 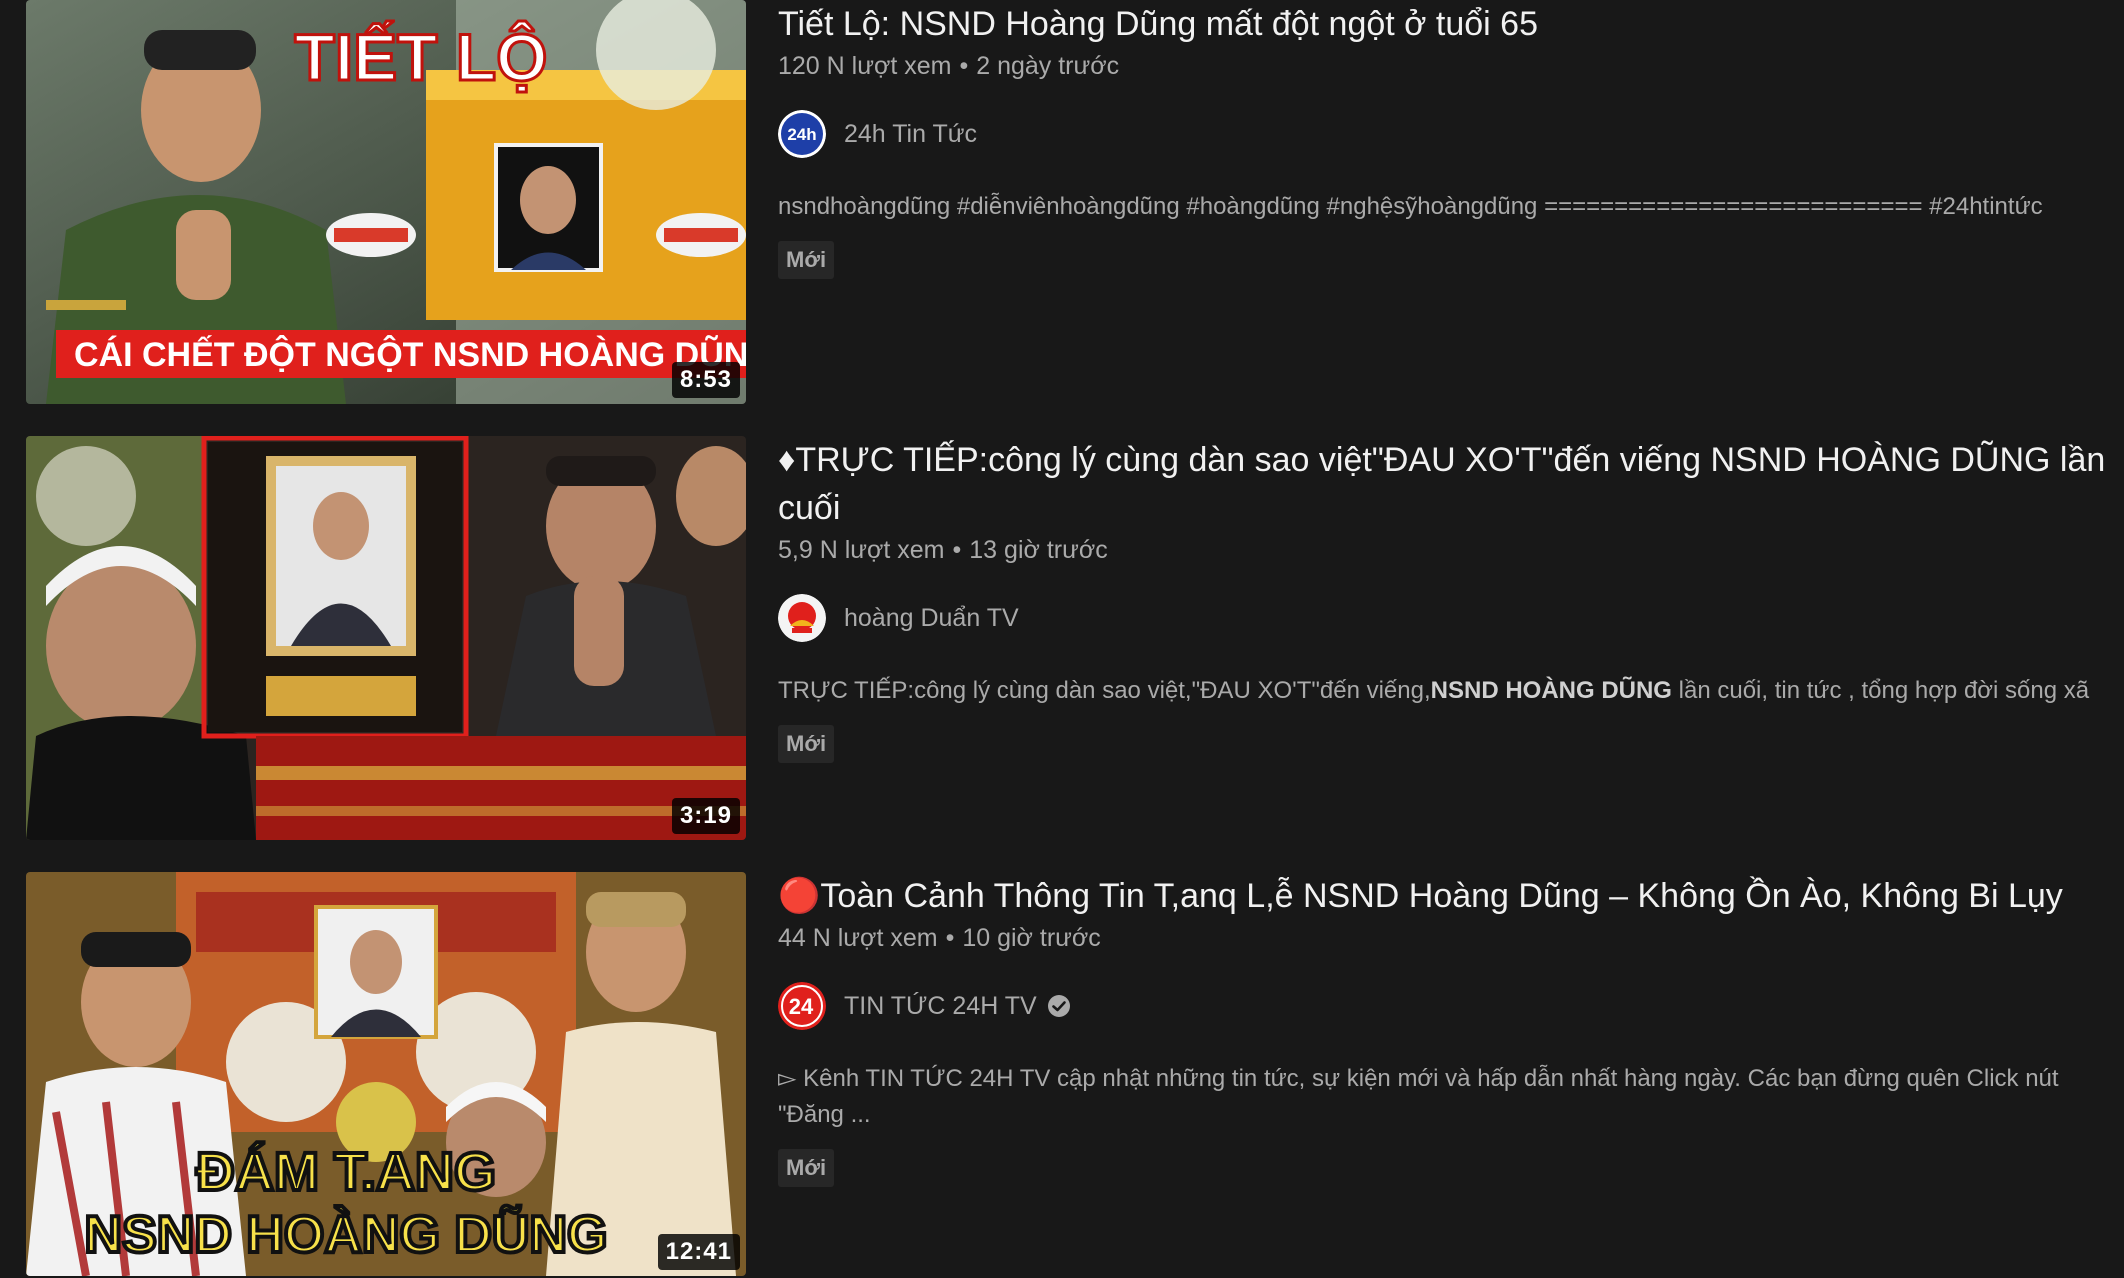 I want to click on thumbnail-image, so click(x=386, y=638).